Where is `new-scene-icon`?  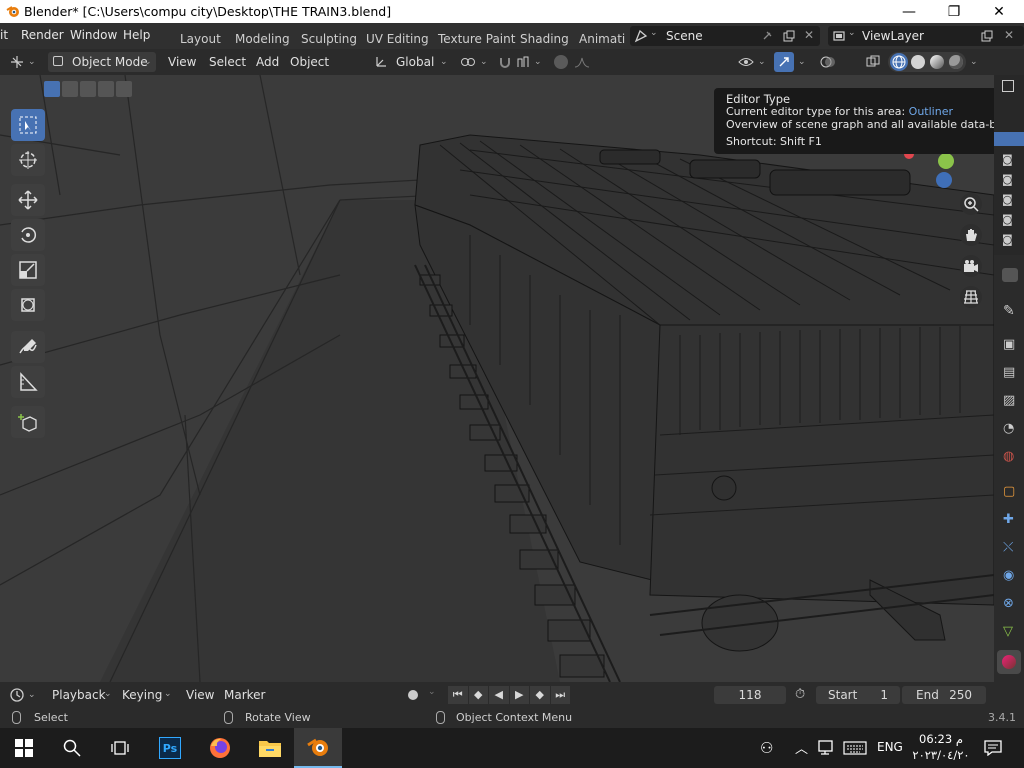 new-scene-icon is located at coordinates (789, 36).